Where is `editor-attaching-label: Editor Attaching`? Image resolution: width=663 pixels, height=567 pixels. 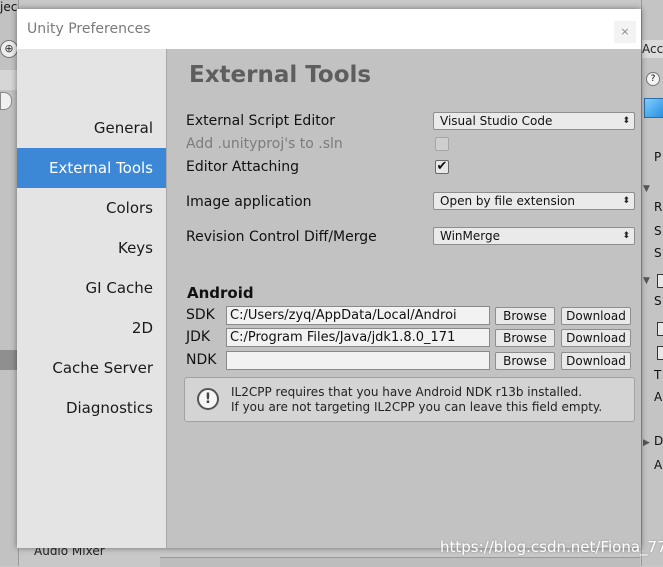 editor-attaching-label: Editor Attaching is located at coordinates (242, 167).